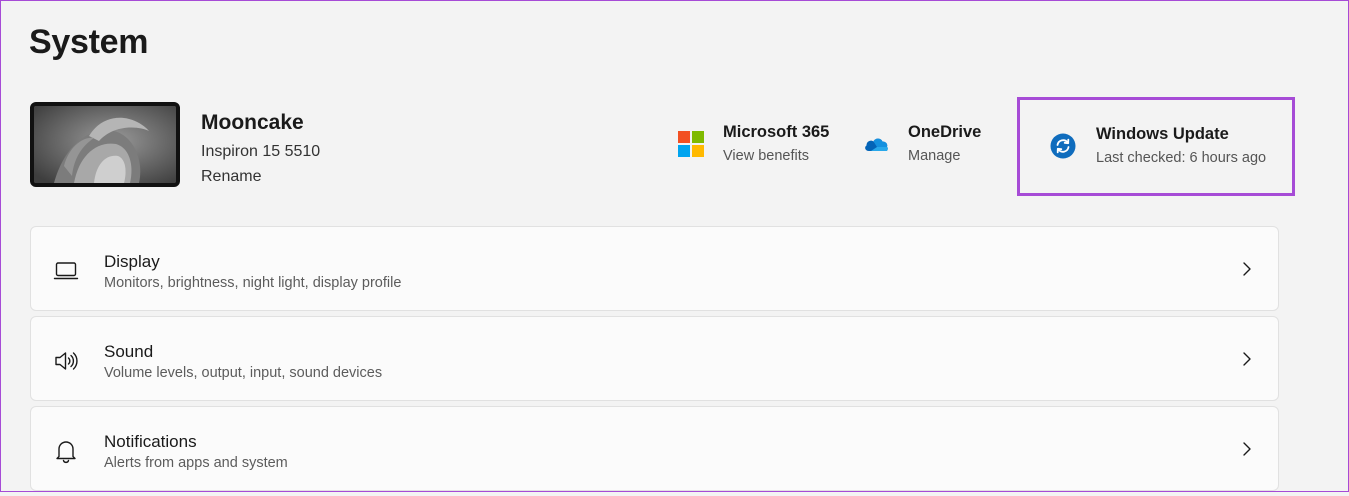  Describe the element at coordinates (231, 177) in the screenshot. I see `rename-link: Rename` at that location.